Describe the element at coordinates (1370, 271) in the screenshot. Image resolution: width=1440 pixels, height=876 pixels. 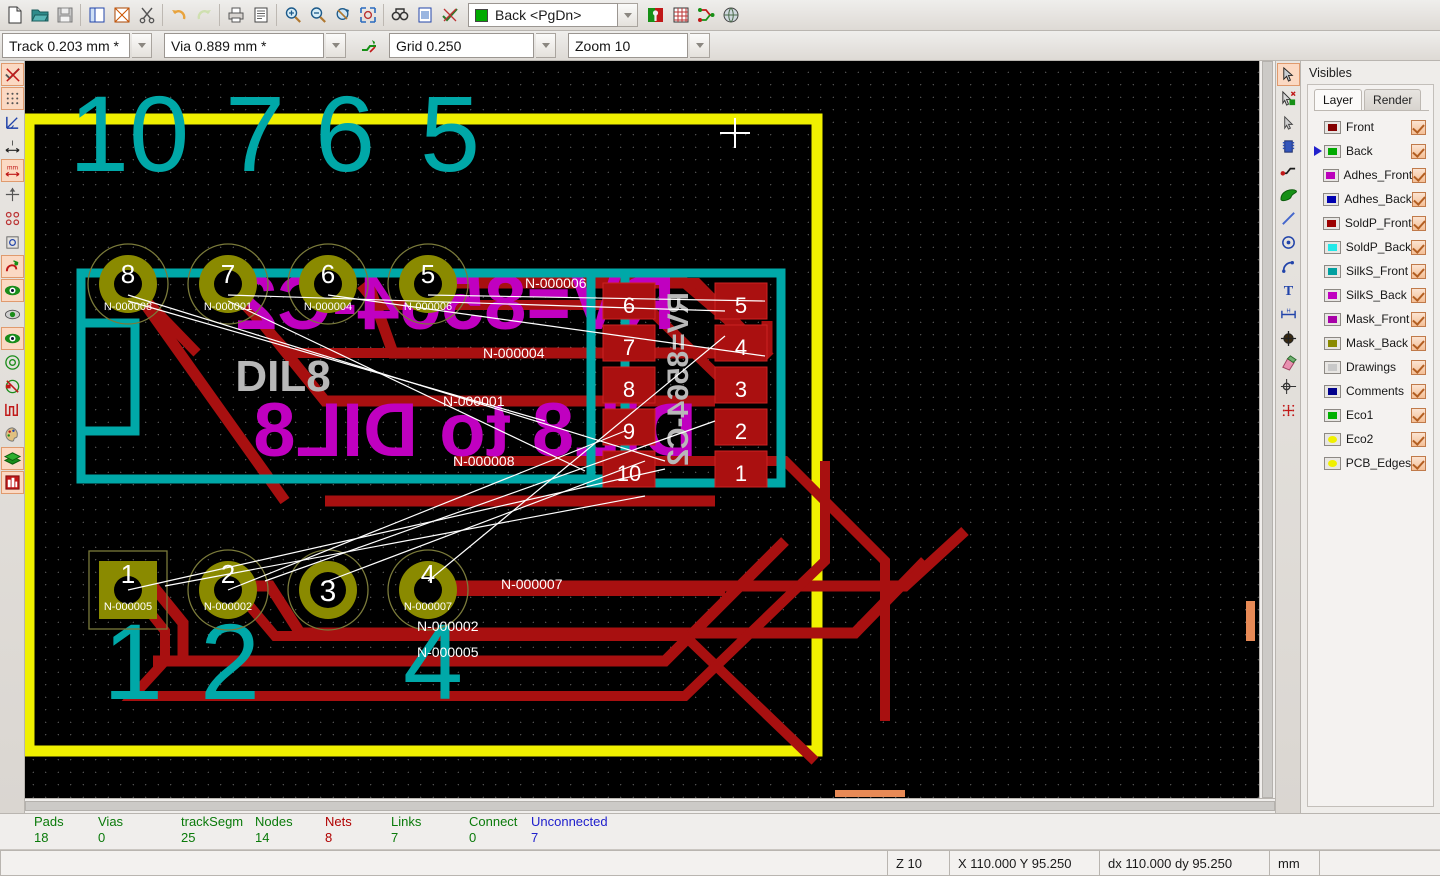
I see `layer-row-silks-front: SilkS_Front` at that location.